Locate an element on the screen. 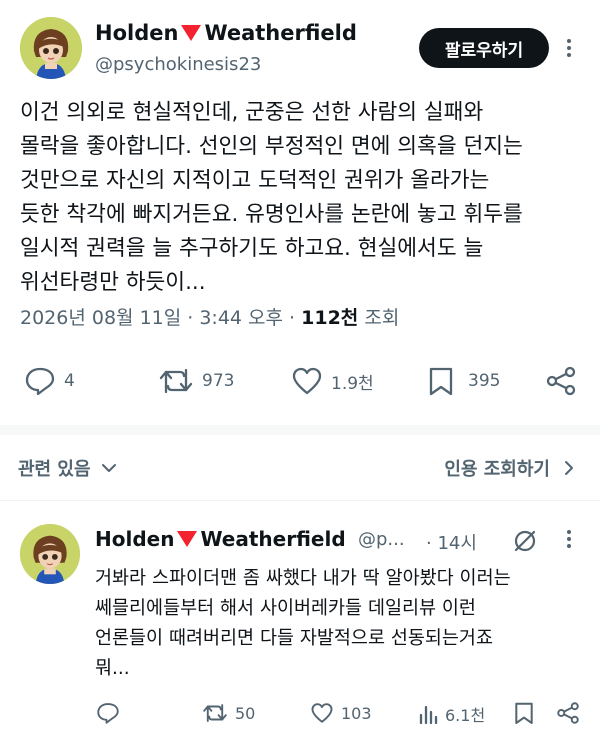 The width and height of the screenshot is (600, 736). reply-button: 4 is located at coordinates (49, 381).